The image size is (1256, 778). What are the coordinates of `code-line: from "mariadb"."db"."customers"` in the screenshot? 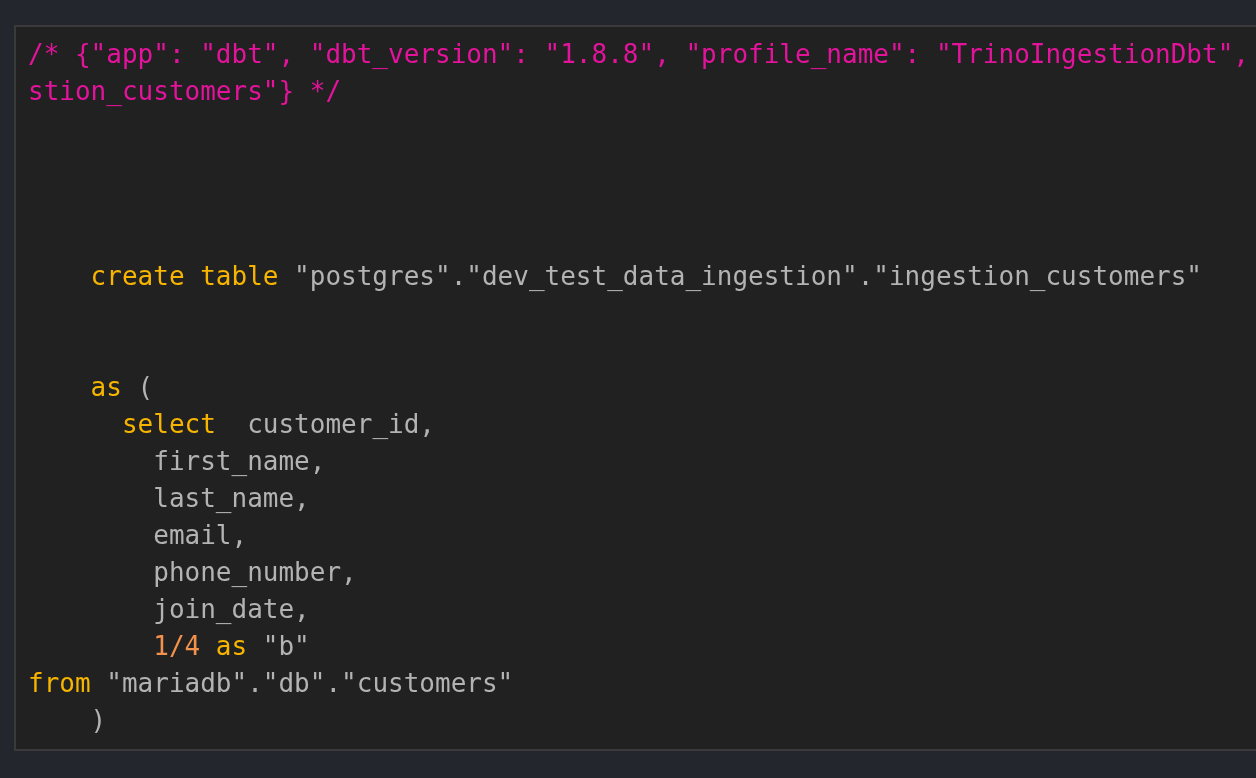 It's located at (271, 683).